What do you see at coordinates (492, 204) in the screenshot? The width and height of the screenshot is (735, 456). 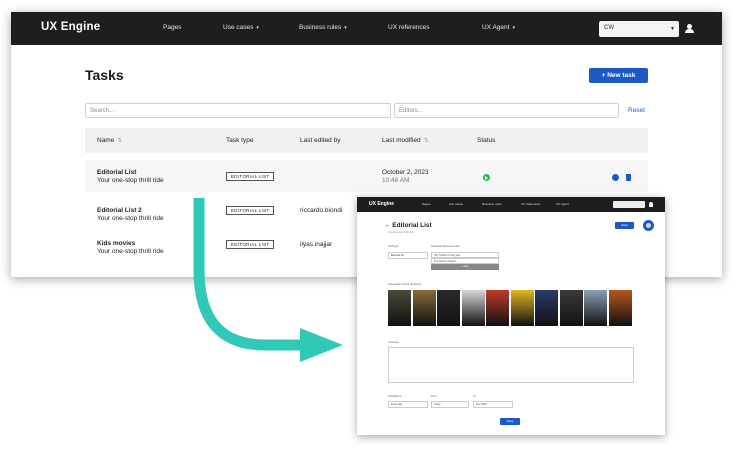 I see `nav-item-business-rules: Business rules` at bounding box center [492, 204].